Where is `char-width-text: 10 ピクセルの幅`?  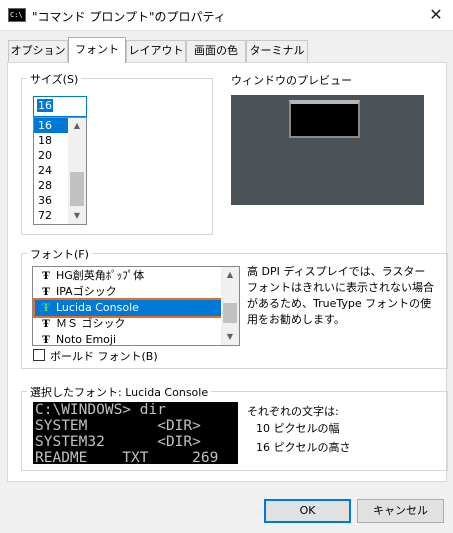 char-width-text: 10 ピクセルの幅 is located at coordinates (298, 428).